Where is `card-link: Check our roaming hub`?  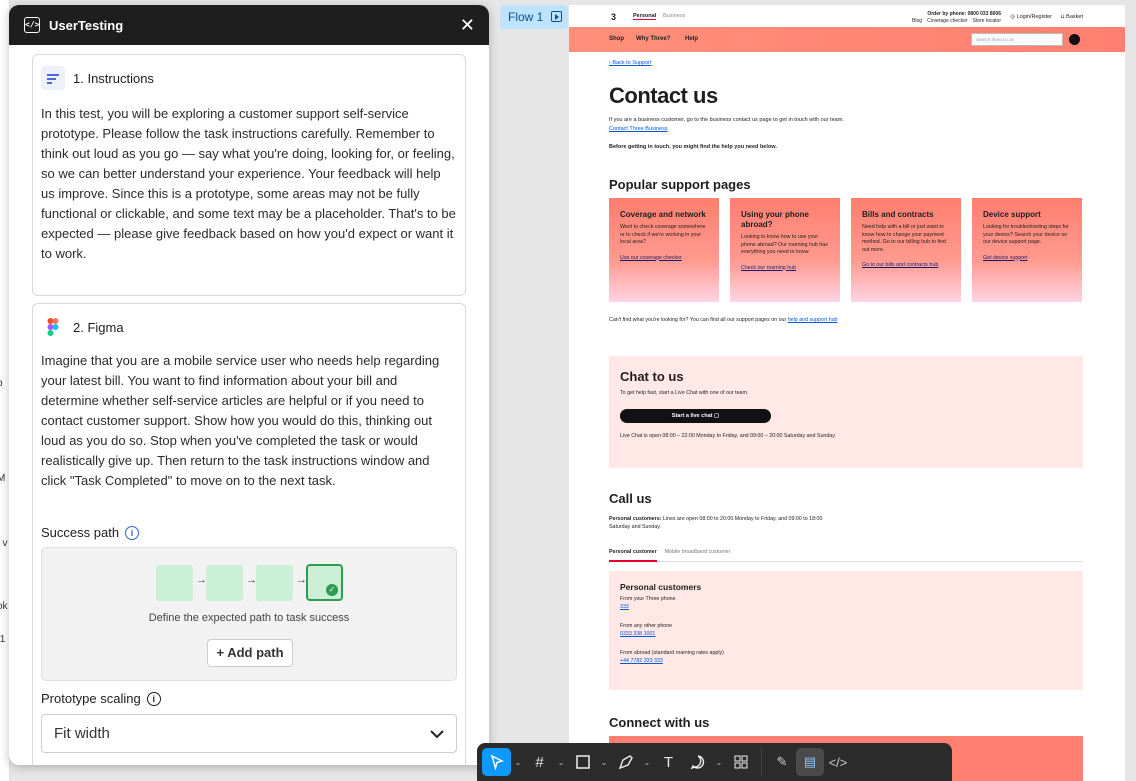
card-link: Check our roaming hub is located at coordinates (785, 269).